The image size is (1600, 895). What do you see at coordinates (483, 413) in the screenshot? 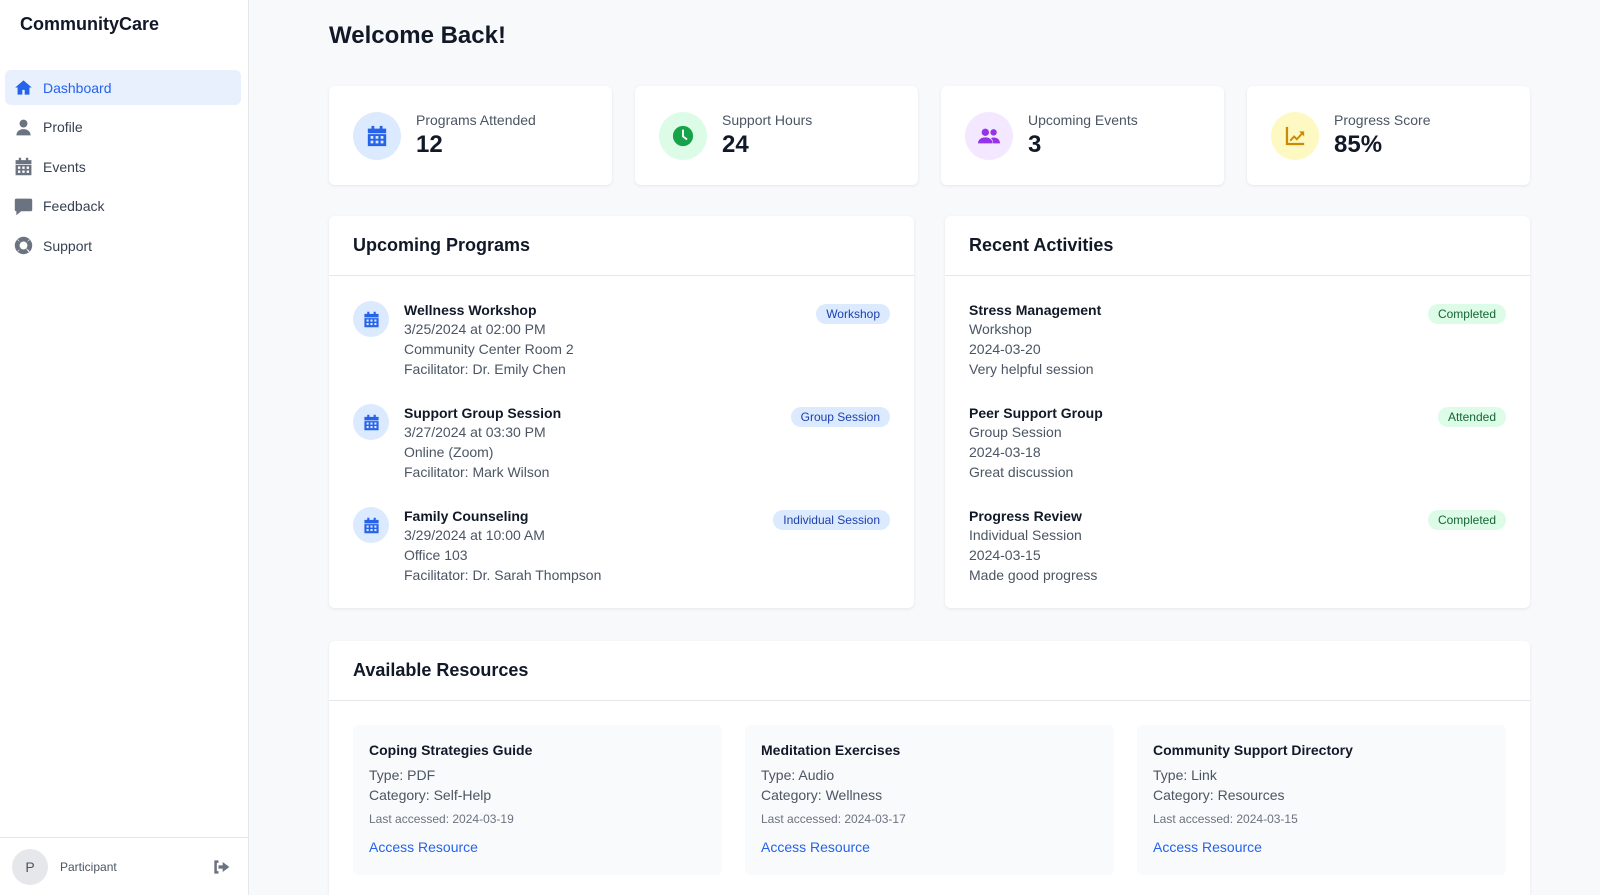
I see `program-name: Support Group Session` at bounding box center [483, 413].